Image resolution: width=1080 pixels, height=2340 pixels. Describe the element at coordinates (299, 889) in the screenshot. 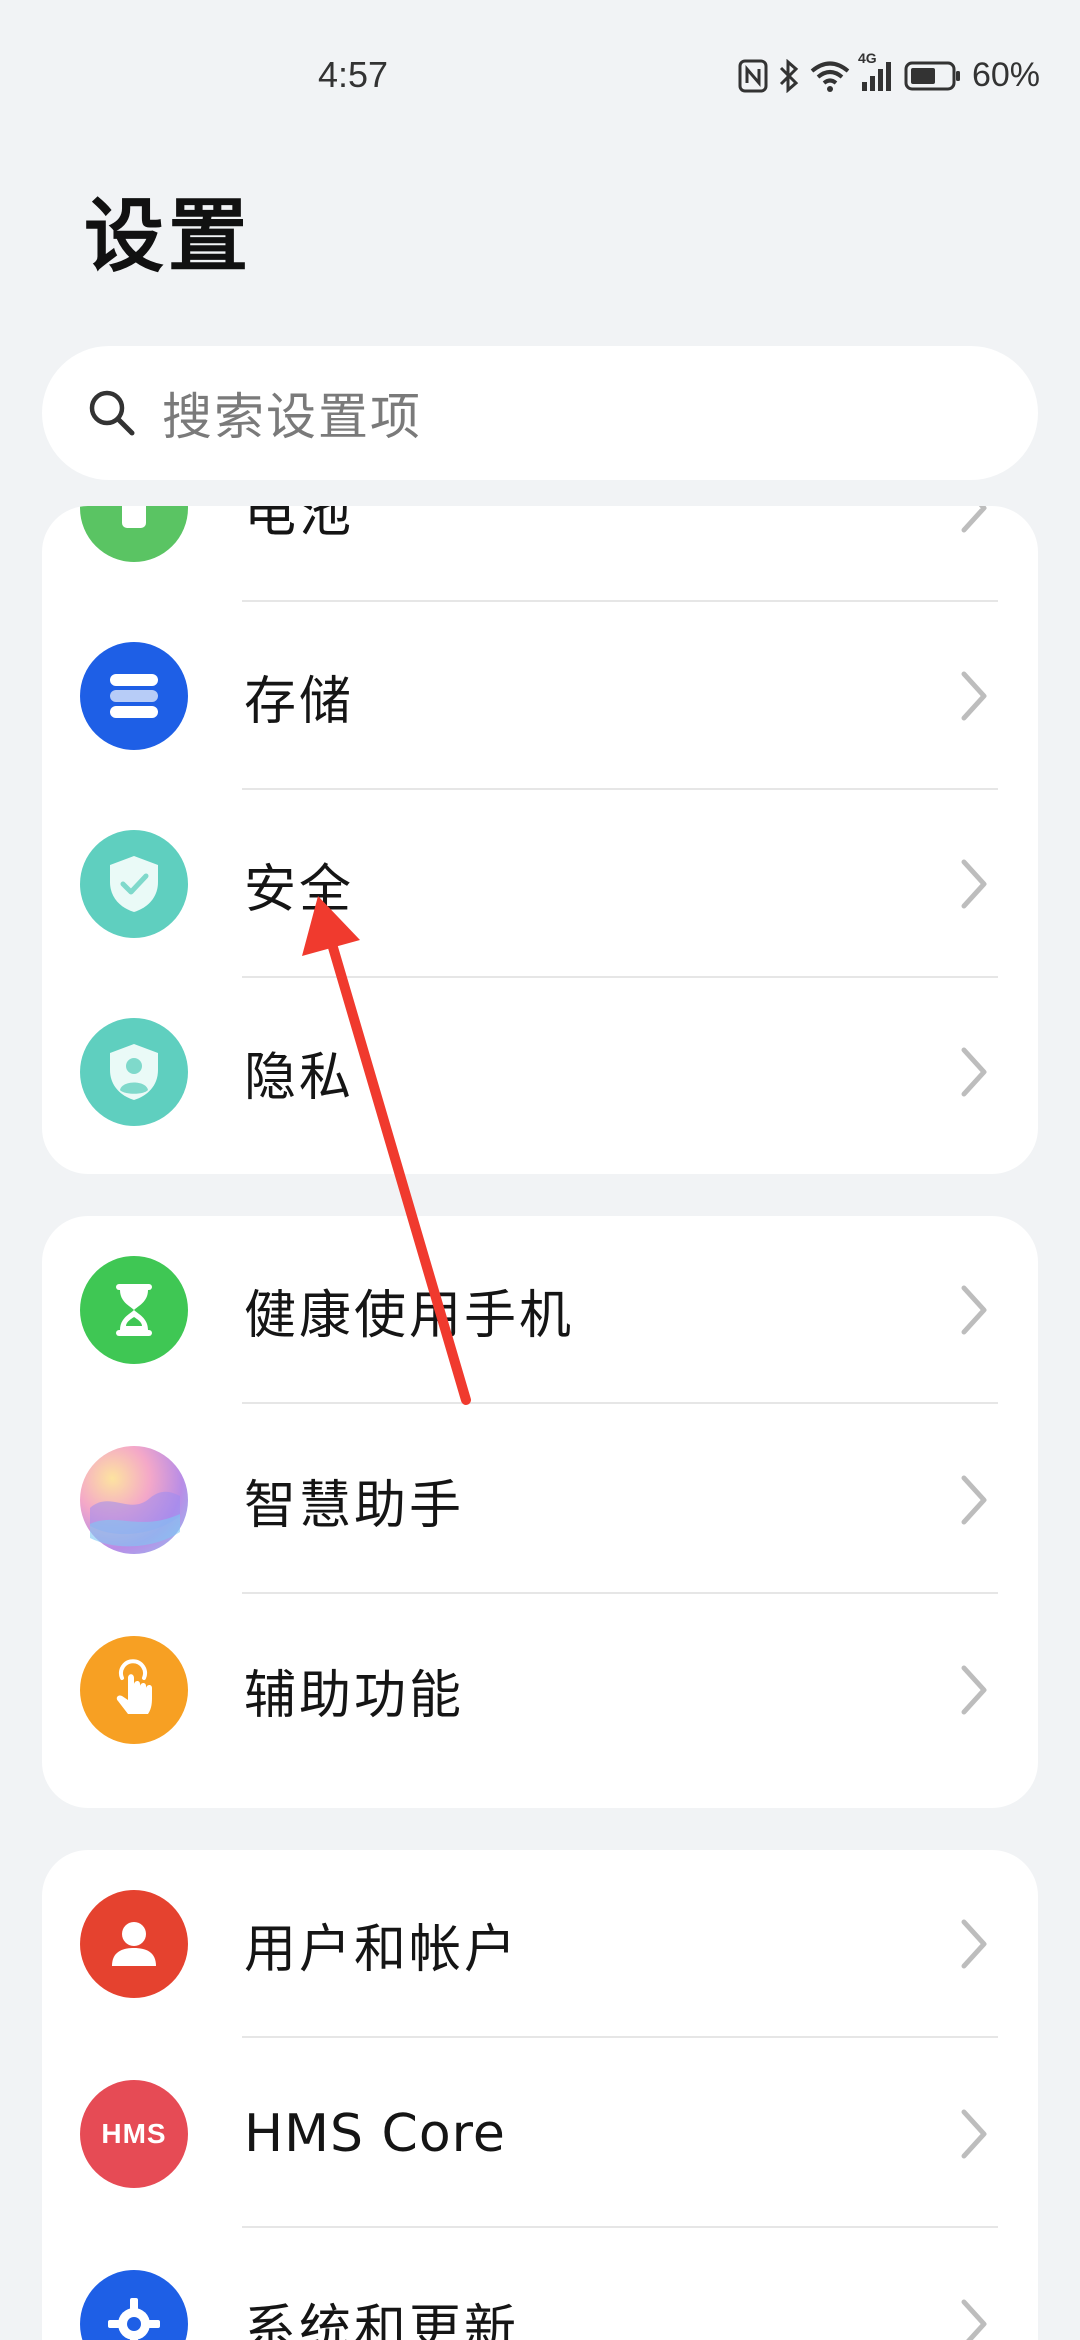

I see `settings-item-label: 安全` at that location.